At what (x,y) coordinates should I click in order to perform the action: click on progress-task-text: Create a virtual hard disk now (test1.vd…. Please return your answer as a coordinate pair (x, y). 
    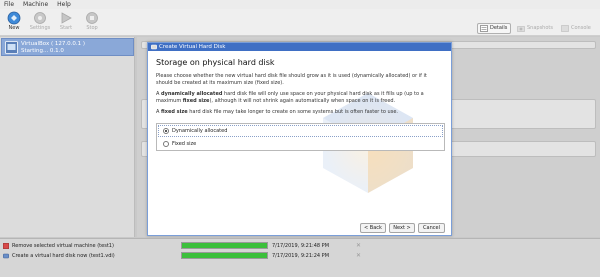
    Looking at the image, I should click on (63, 256).